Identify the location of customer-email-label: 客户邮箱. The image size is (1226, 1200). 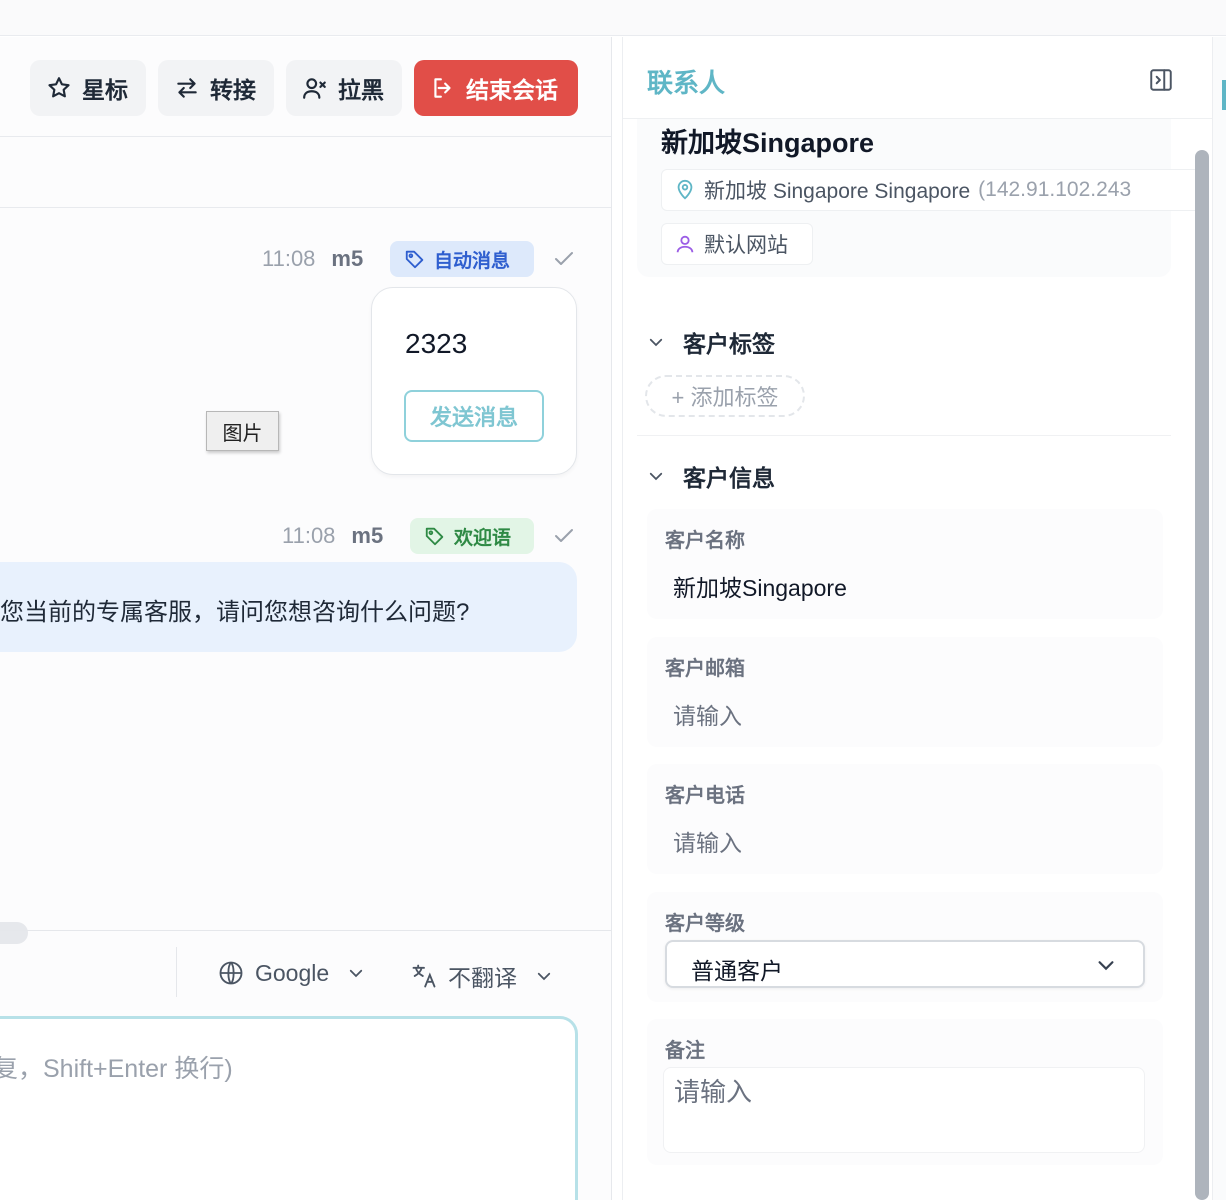
(705, 669).